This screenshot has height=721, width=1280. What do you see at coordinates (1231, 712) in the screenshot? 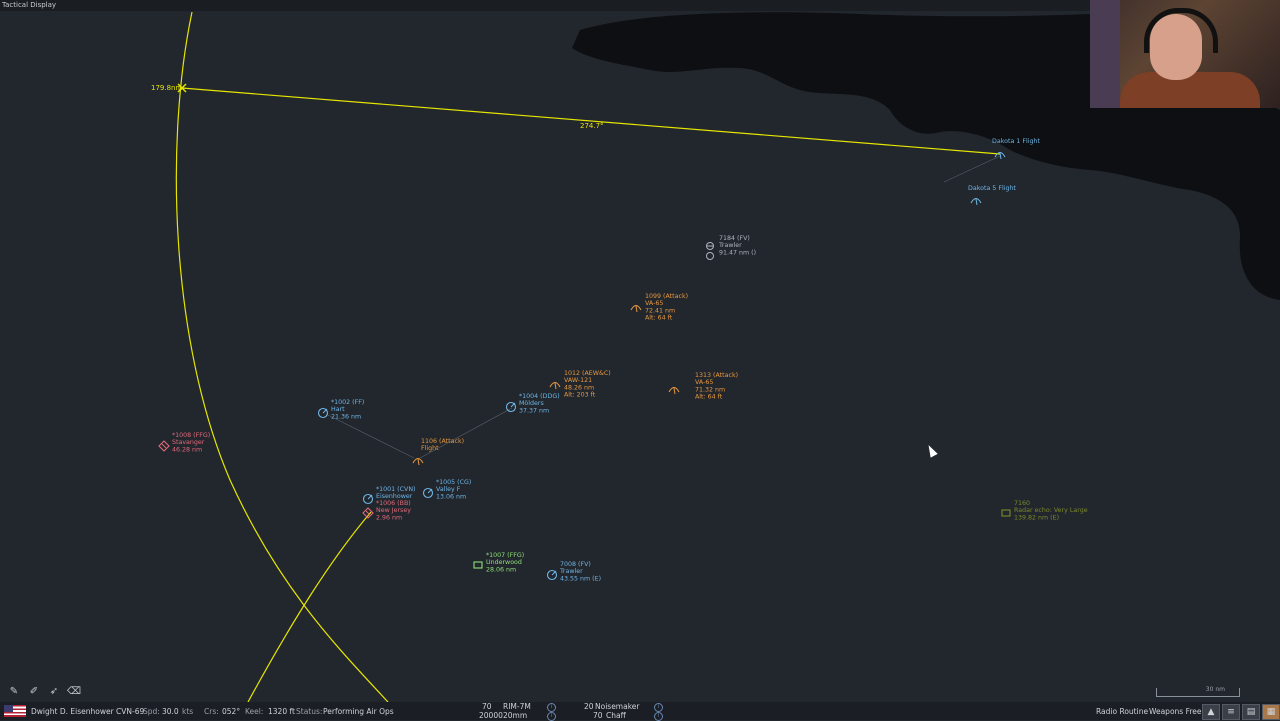
I see `list-icon: ≡` at bounding box center [1231, 712].